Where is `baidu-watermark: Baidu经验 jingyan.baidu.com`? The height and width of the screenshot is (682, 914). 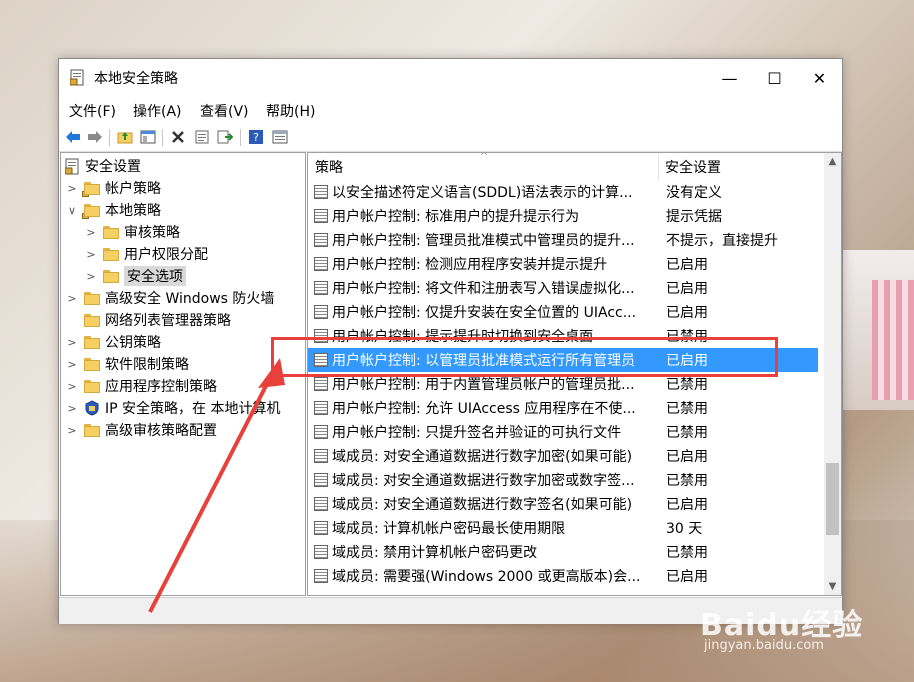
baidu-watermark: Baidu经验 jingyan.baidu.com is located at coordinates (781, 626).